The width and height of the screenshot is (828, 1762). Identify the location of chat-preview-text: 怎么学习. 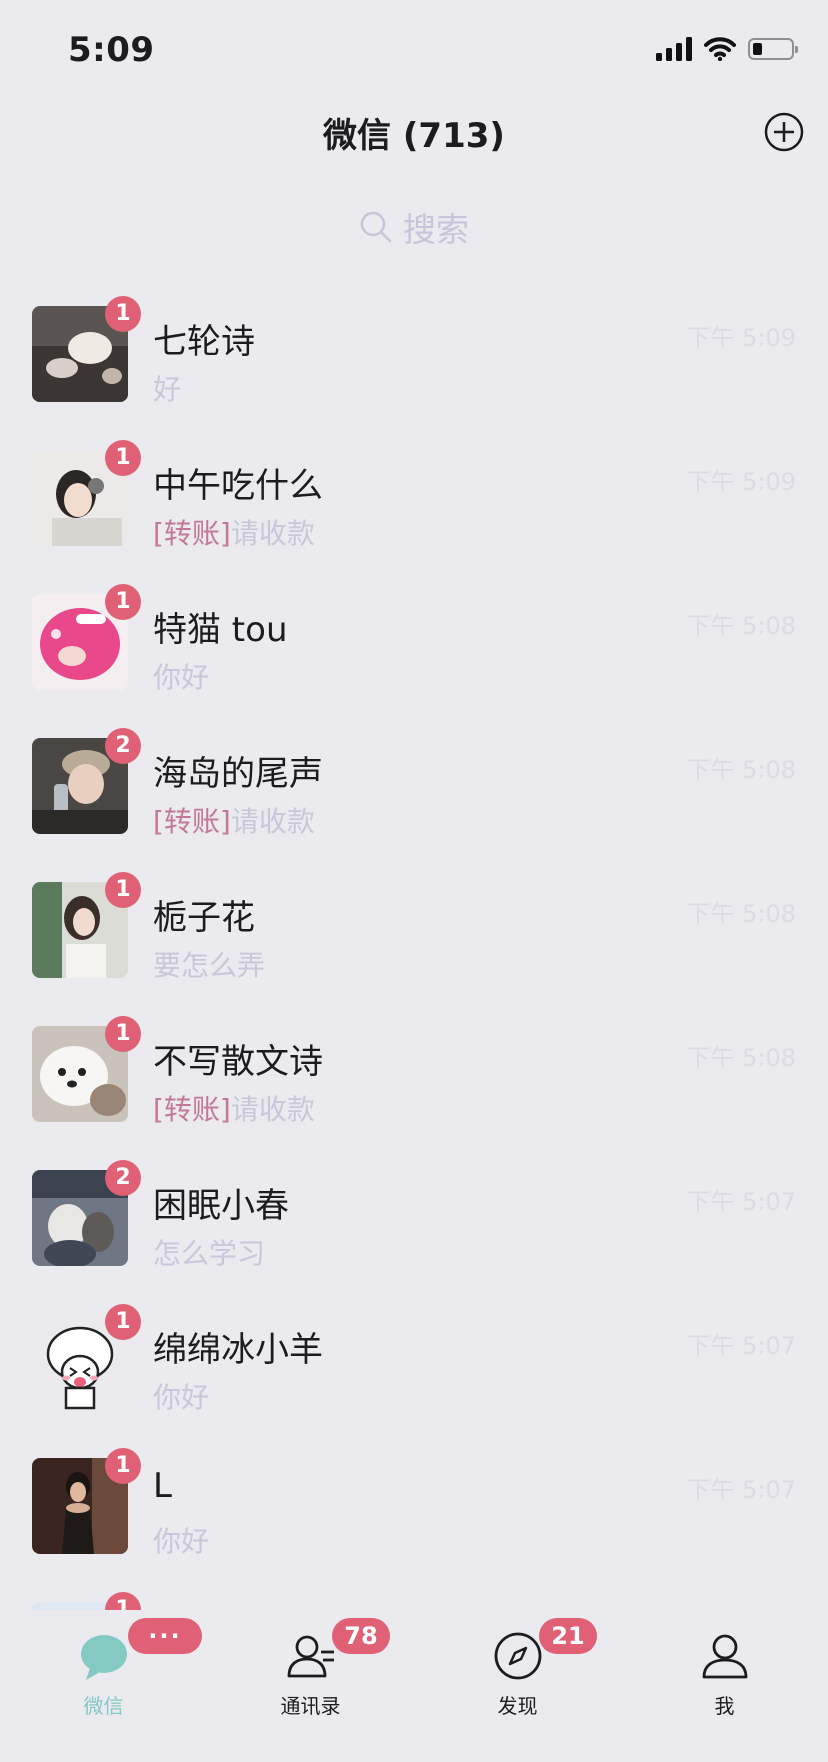
(209, 1253).